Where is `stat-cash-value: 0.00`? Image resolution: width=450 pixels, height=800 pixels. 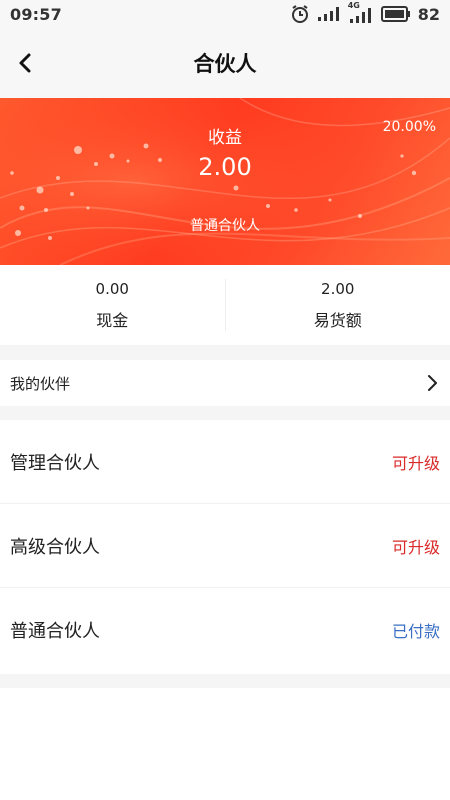
stat-cash-value: 0.00 is located at coordinates (112, 288).